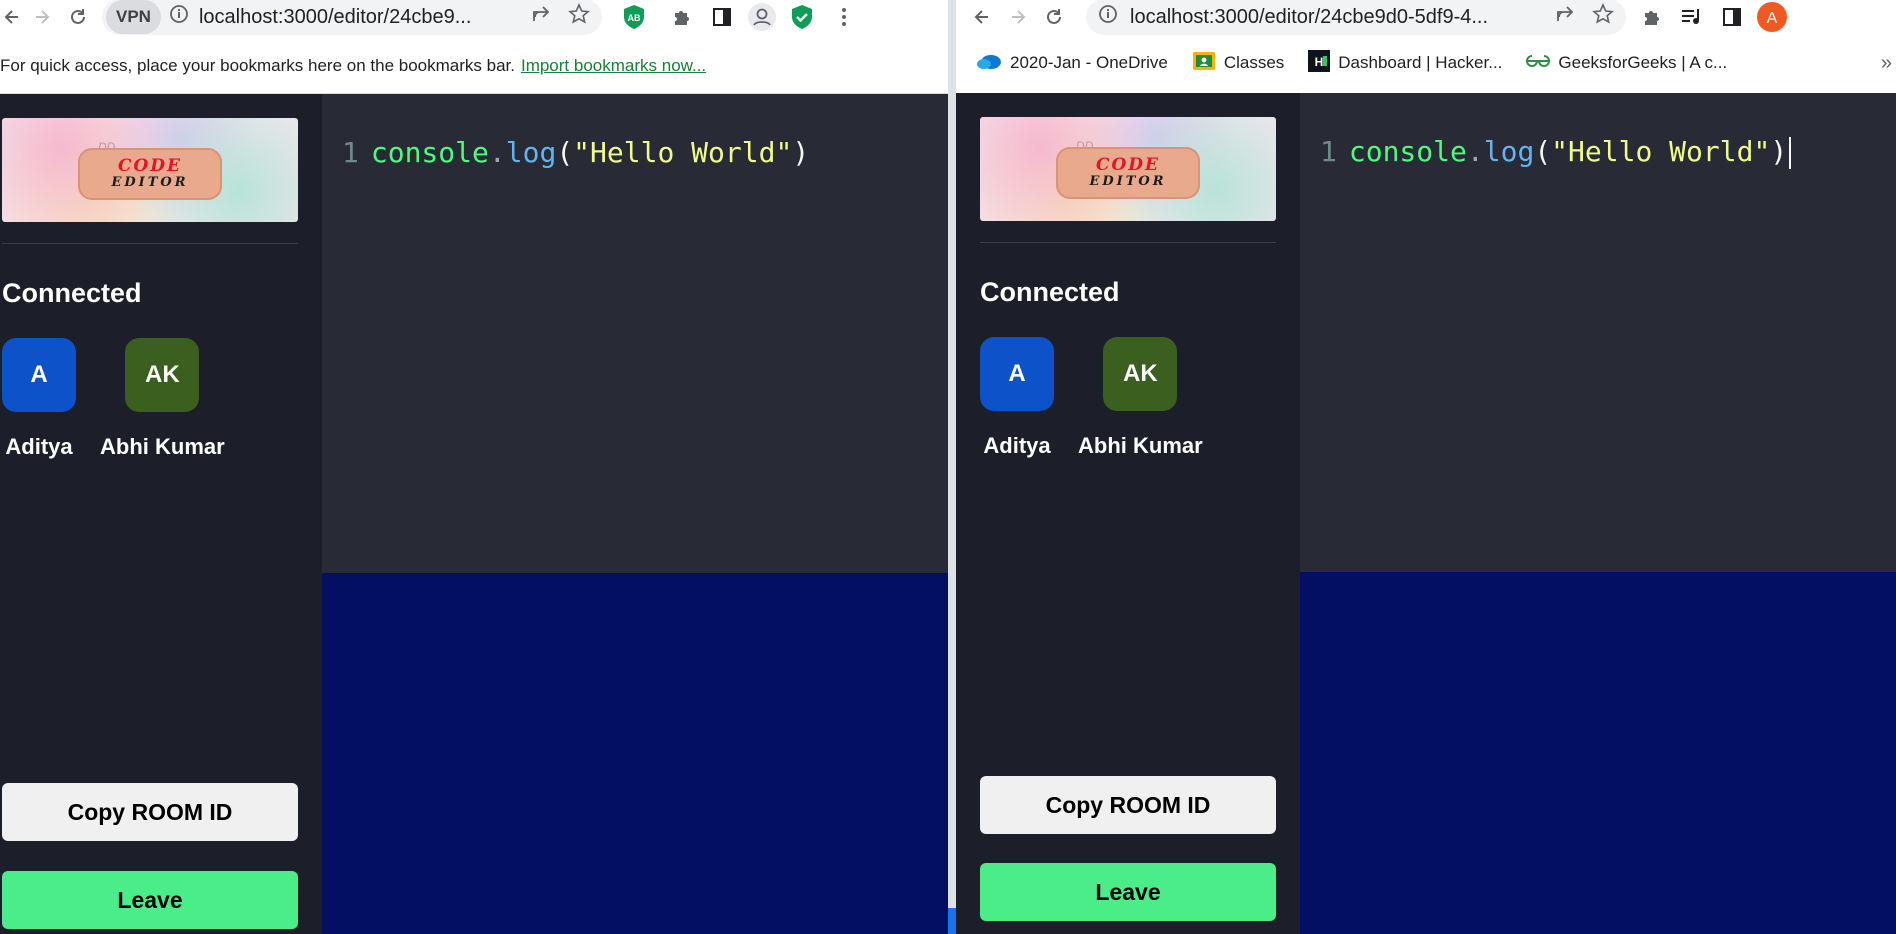 The image size is (1896, 934). I want to click on security-shield-icon, so click(802, 17).